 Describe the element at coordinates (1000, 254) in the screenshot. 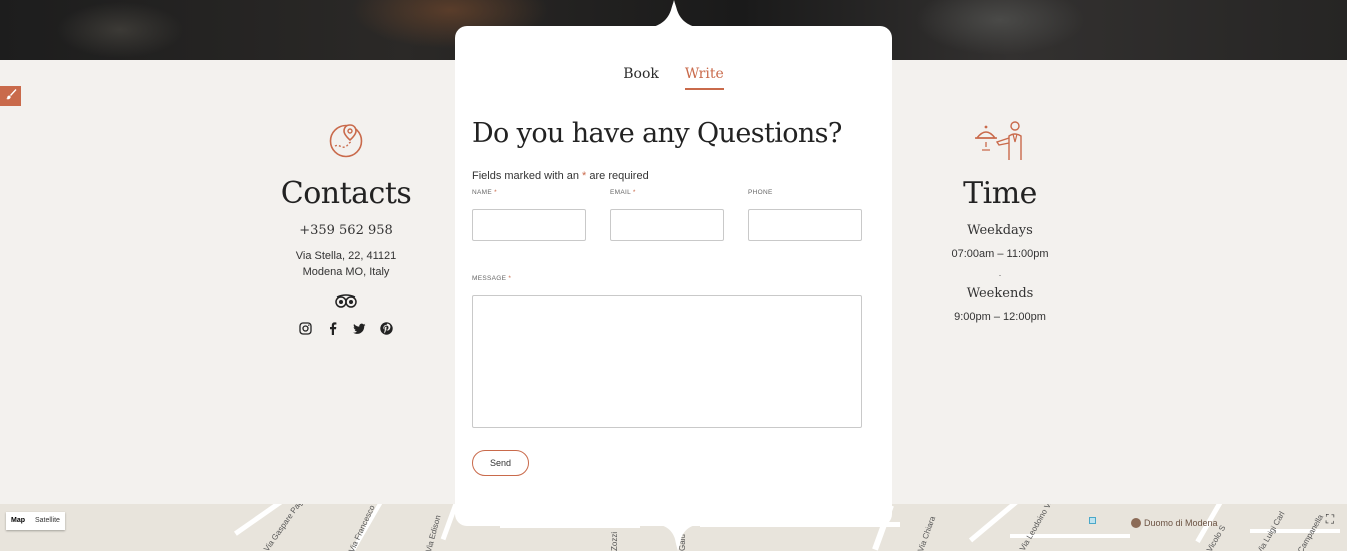

I see `weekdays-hours: 07:00am – 11:00pm` at that location.